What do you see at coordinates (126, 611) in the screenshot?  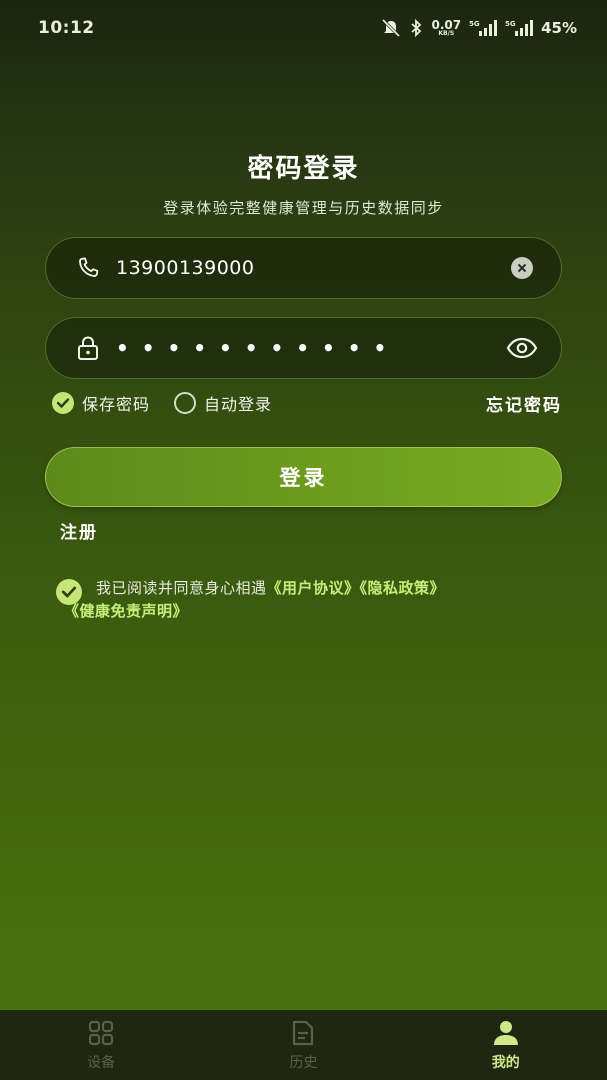 I see `health-disclaimer-link: 《健康免责声明》` at bounding box center [126, 611].